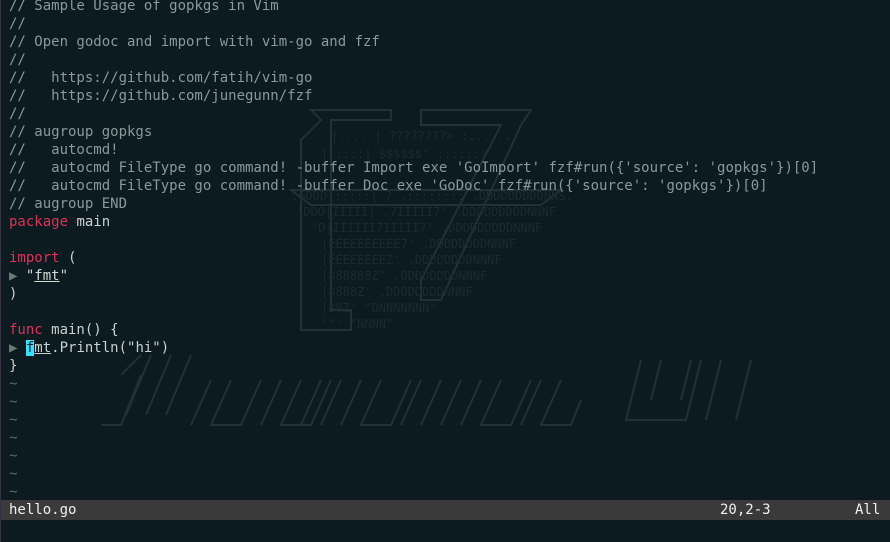 This screenshot has height=542, width=890. Describe the element at coordinates (445, 531) in the screenshot. I see `command-line` at that location.